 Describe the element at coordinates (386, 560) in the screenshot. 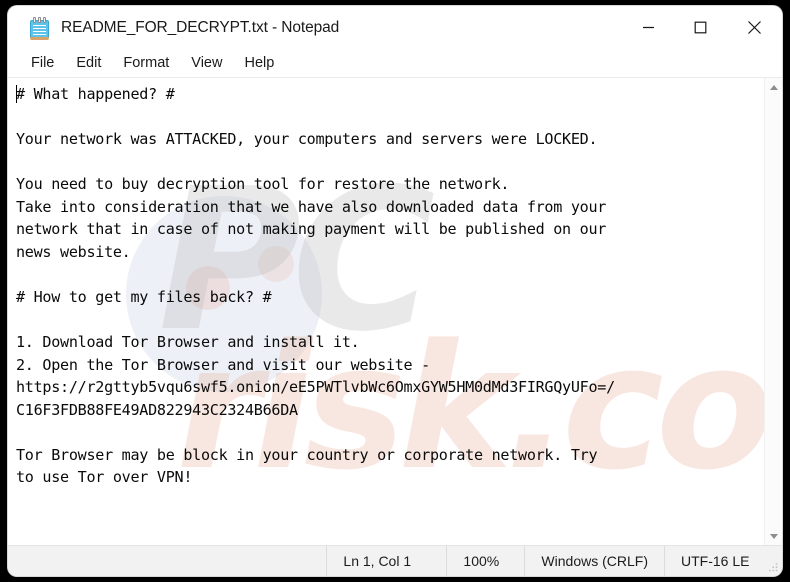

I see `status-cursor-position: Ln 1, Col 1` at that location.